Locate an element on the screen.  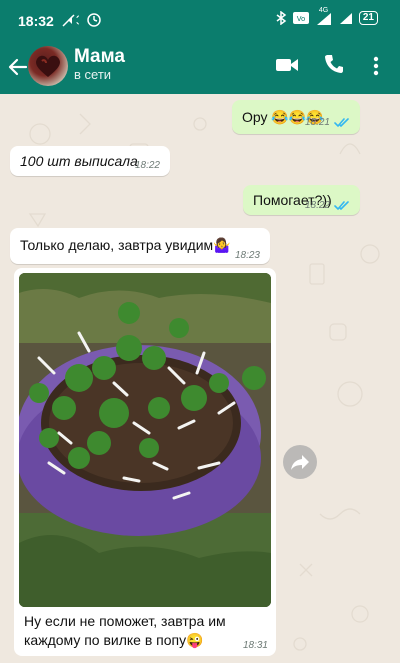
status-notification-icons is located at coordinates (89, 21).